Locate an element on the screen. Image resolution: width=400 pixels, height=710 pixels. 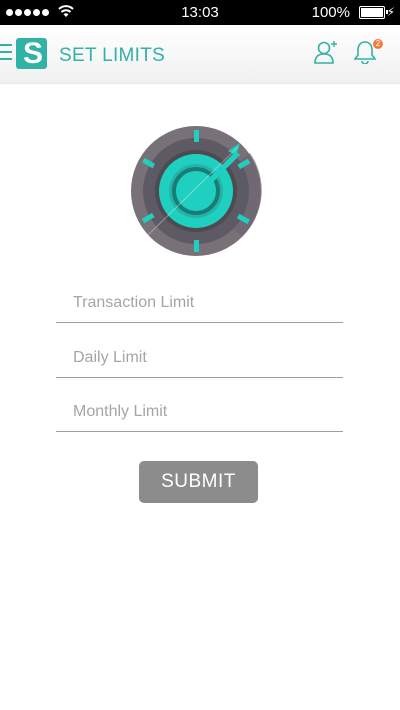
battery-percentage: 100% is located at coordinates (330, 12).